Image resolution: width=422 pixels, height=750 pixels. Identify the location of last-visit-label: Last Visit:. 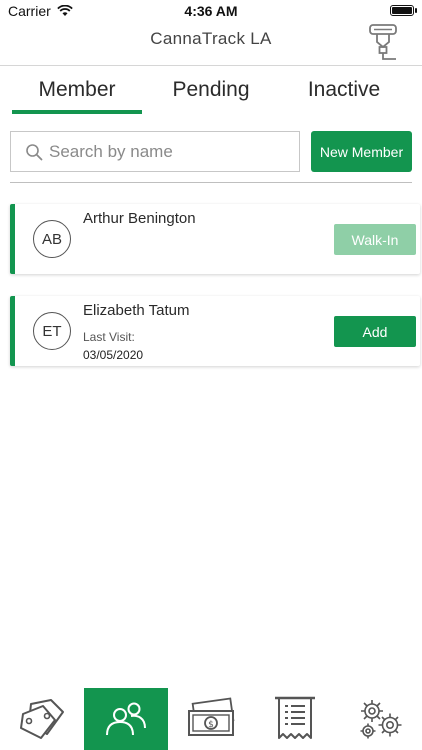
(109, 337).